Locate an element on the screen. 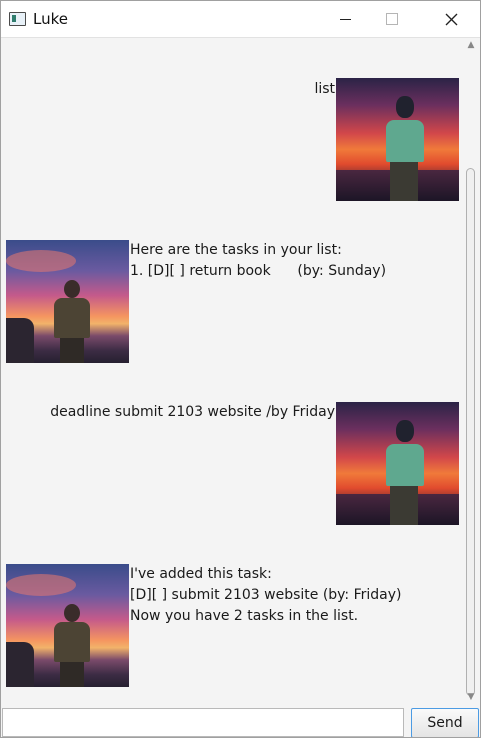  title-bar: Luke is located at coordinates (240, 19).